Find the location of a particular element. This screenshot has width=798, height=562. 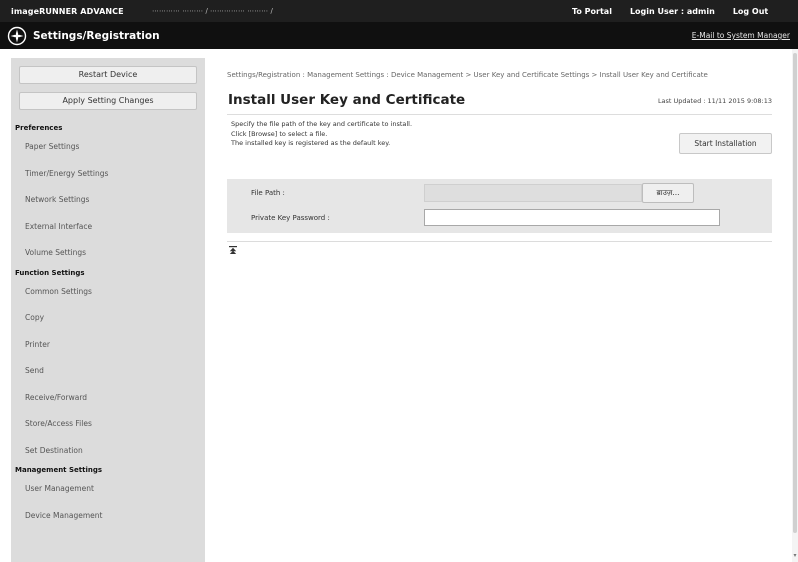

sidebar-item-copy: Copy is located at coordinates (108, 318).